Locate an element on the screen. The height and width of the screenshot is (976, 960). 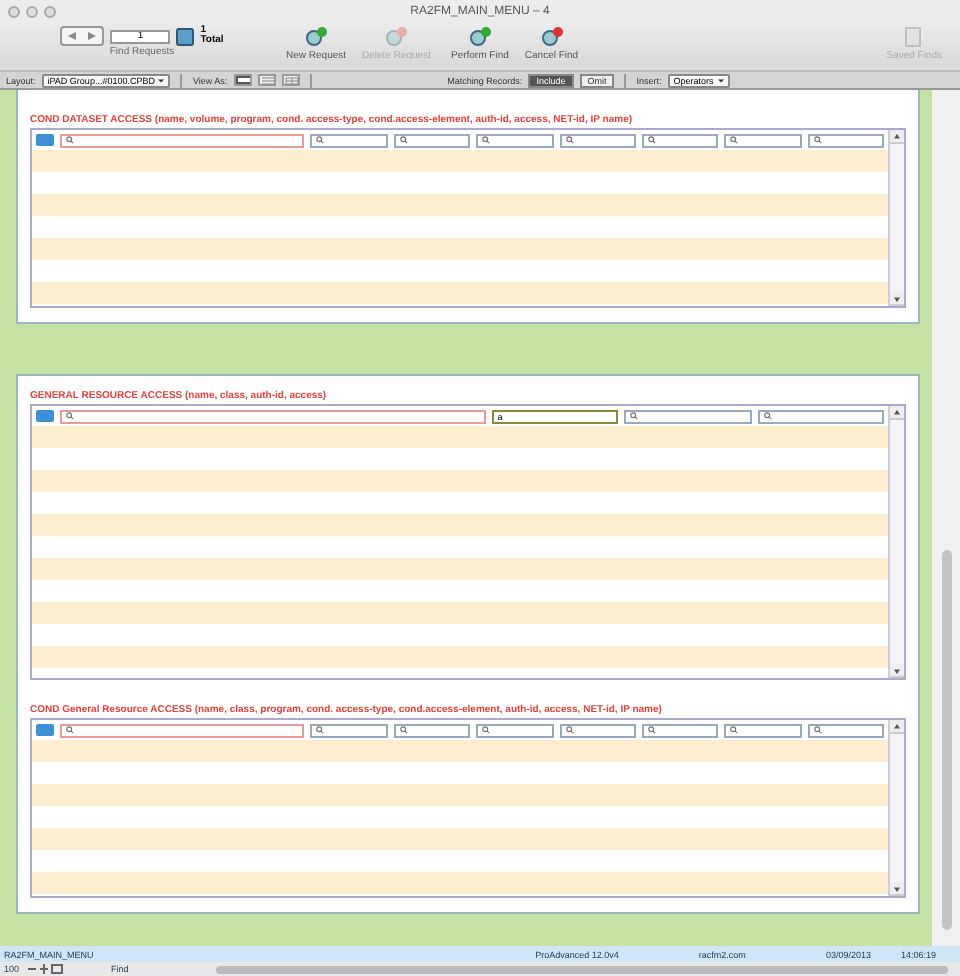
cancel-find-icon is located at coordinates (551, 37).